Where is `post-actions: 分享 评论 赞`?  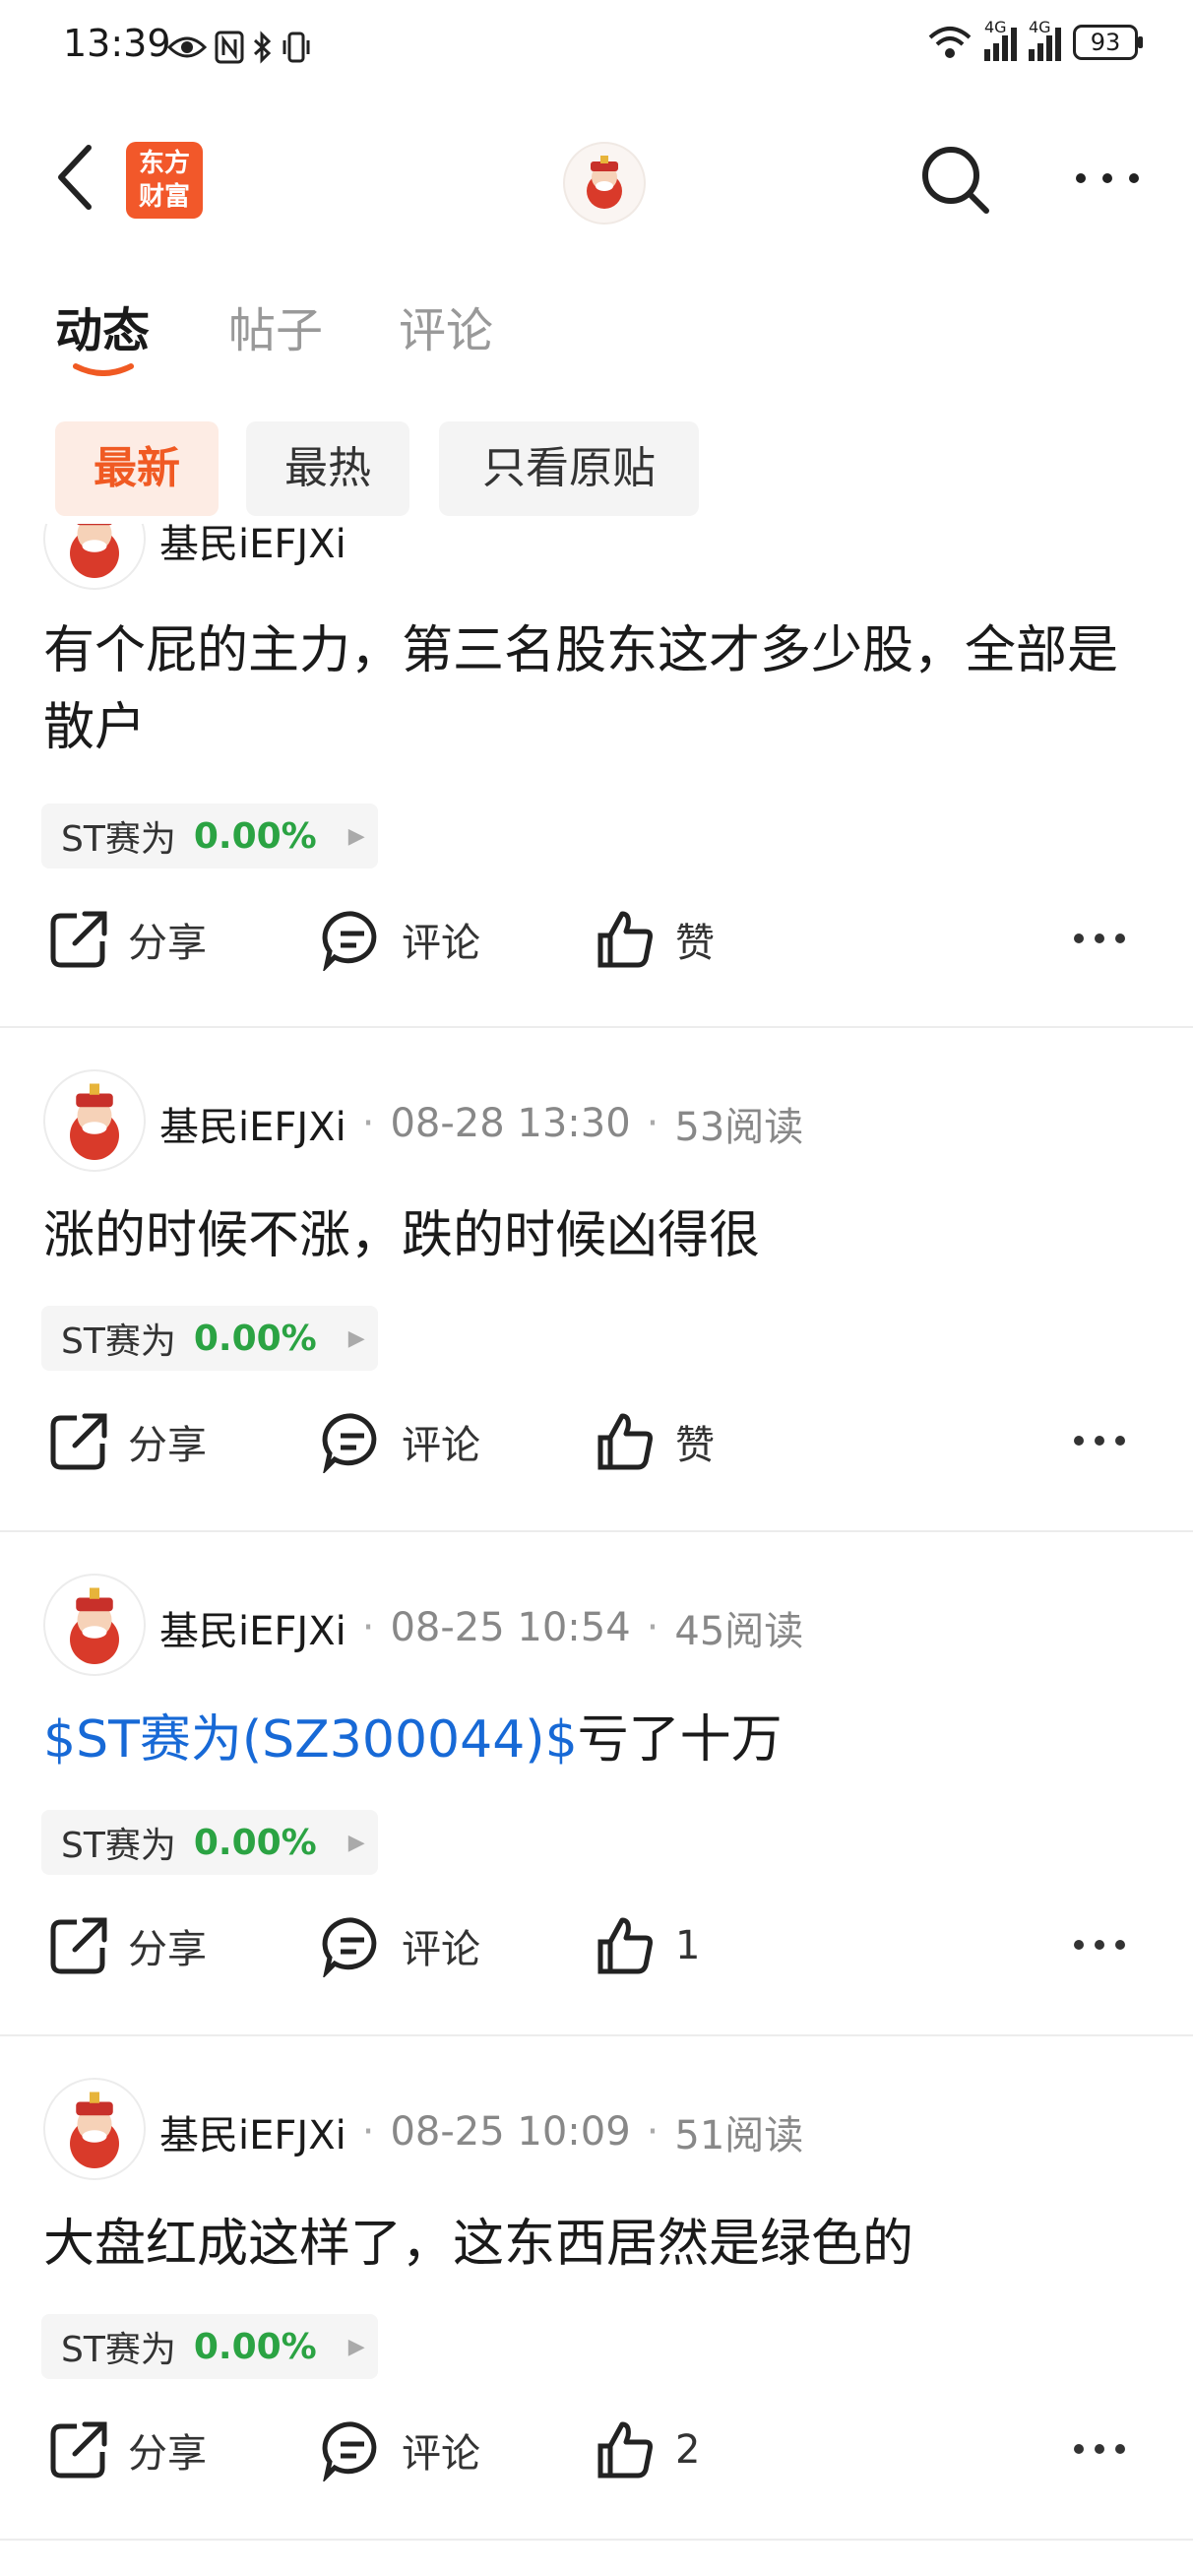
post-actions: 分享 评论 赞 is located at coordinates (596, 947).